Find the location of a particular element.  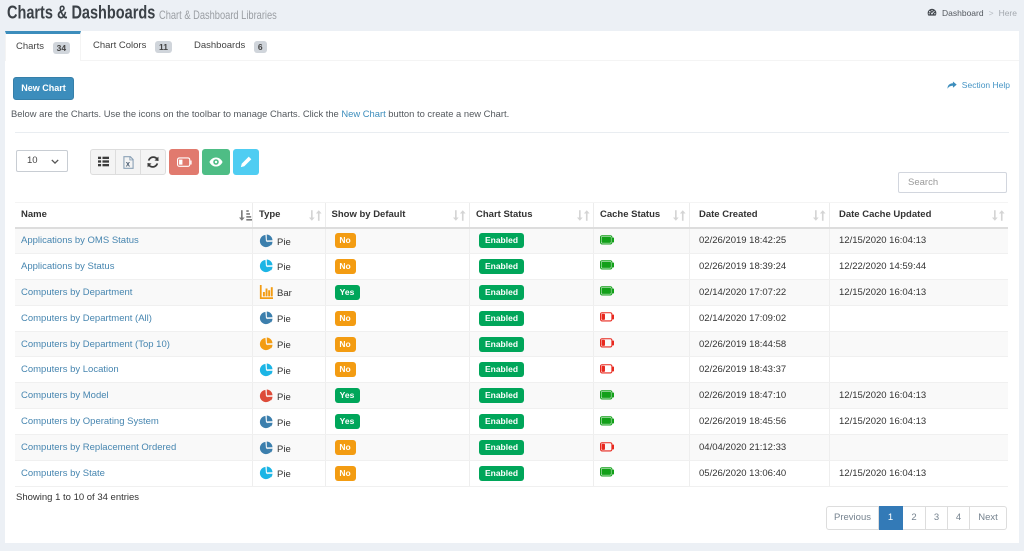

svg-text: x is located at coordinates (127, 163).